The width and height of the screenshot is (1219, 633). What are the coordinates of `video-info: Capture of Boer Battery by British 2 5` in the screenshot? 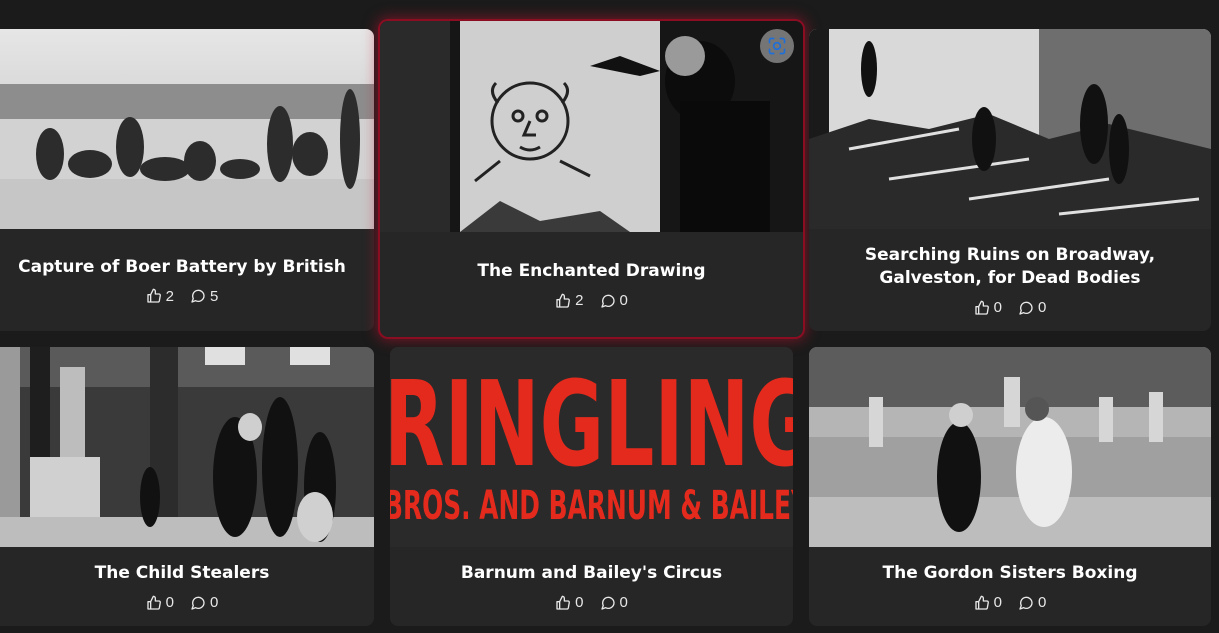 It's located at (187, 280).